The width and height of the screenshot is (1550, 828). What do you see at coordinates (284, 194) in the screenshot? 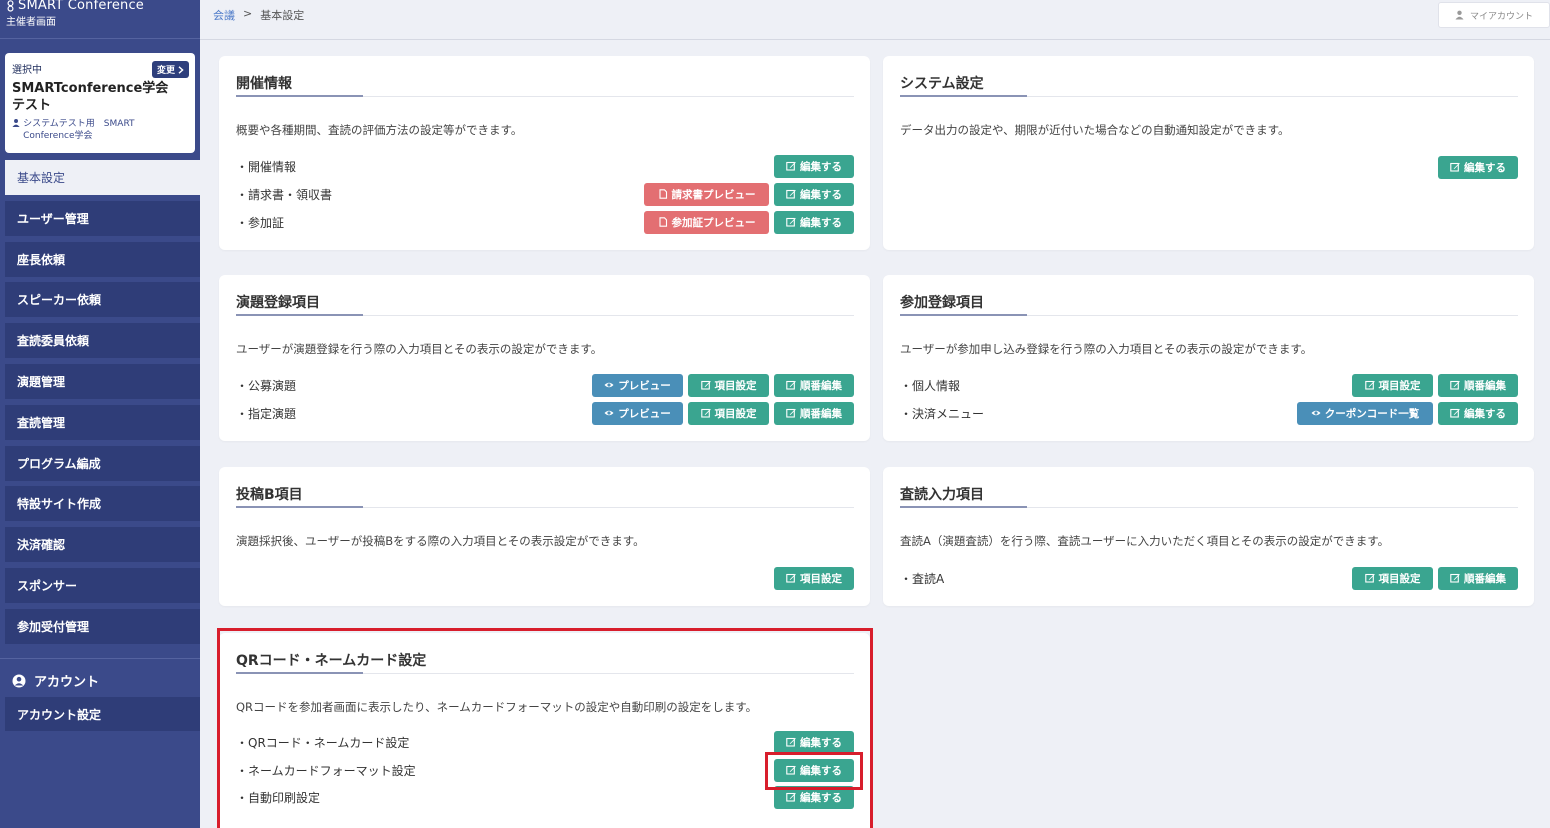
I see `row-label: ・請求書・領収書` at bounding box center [284, 194].